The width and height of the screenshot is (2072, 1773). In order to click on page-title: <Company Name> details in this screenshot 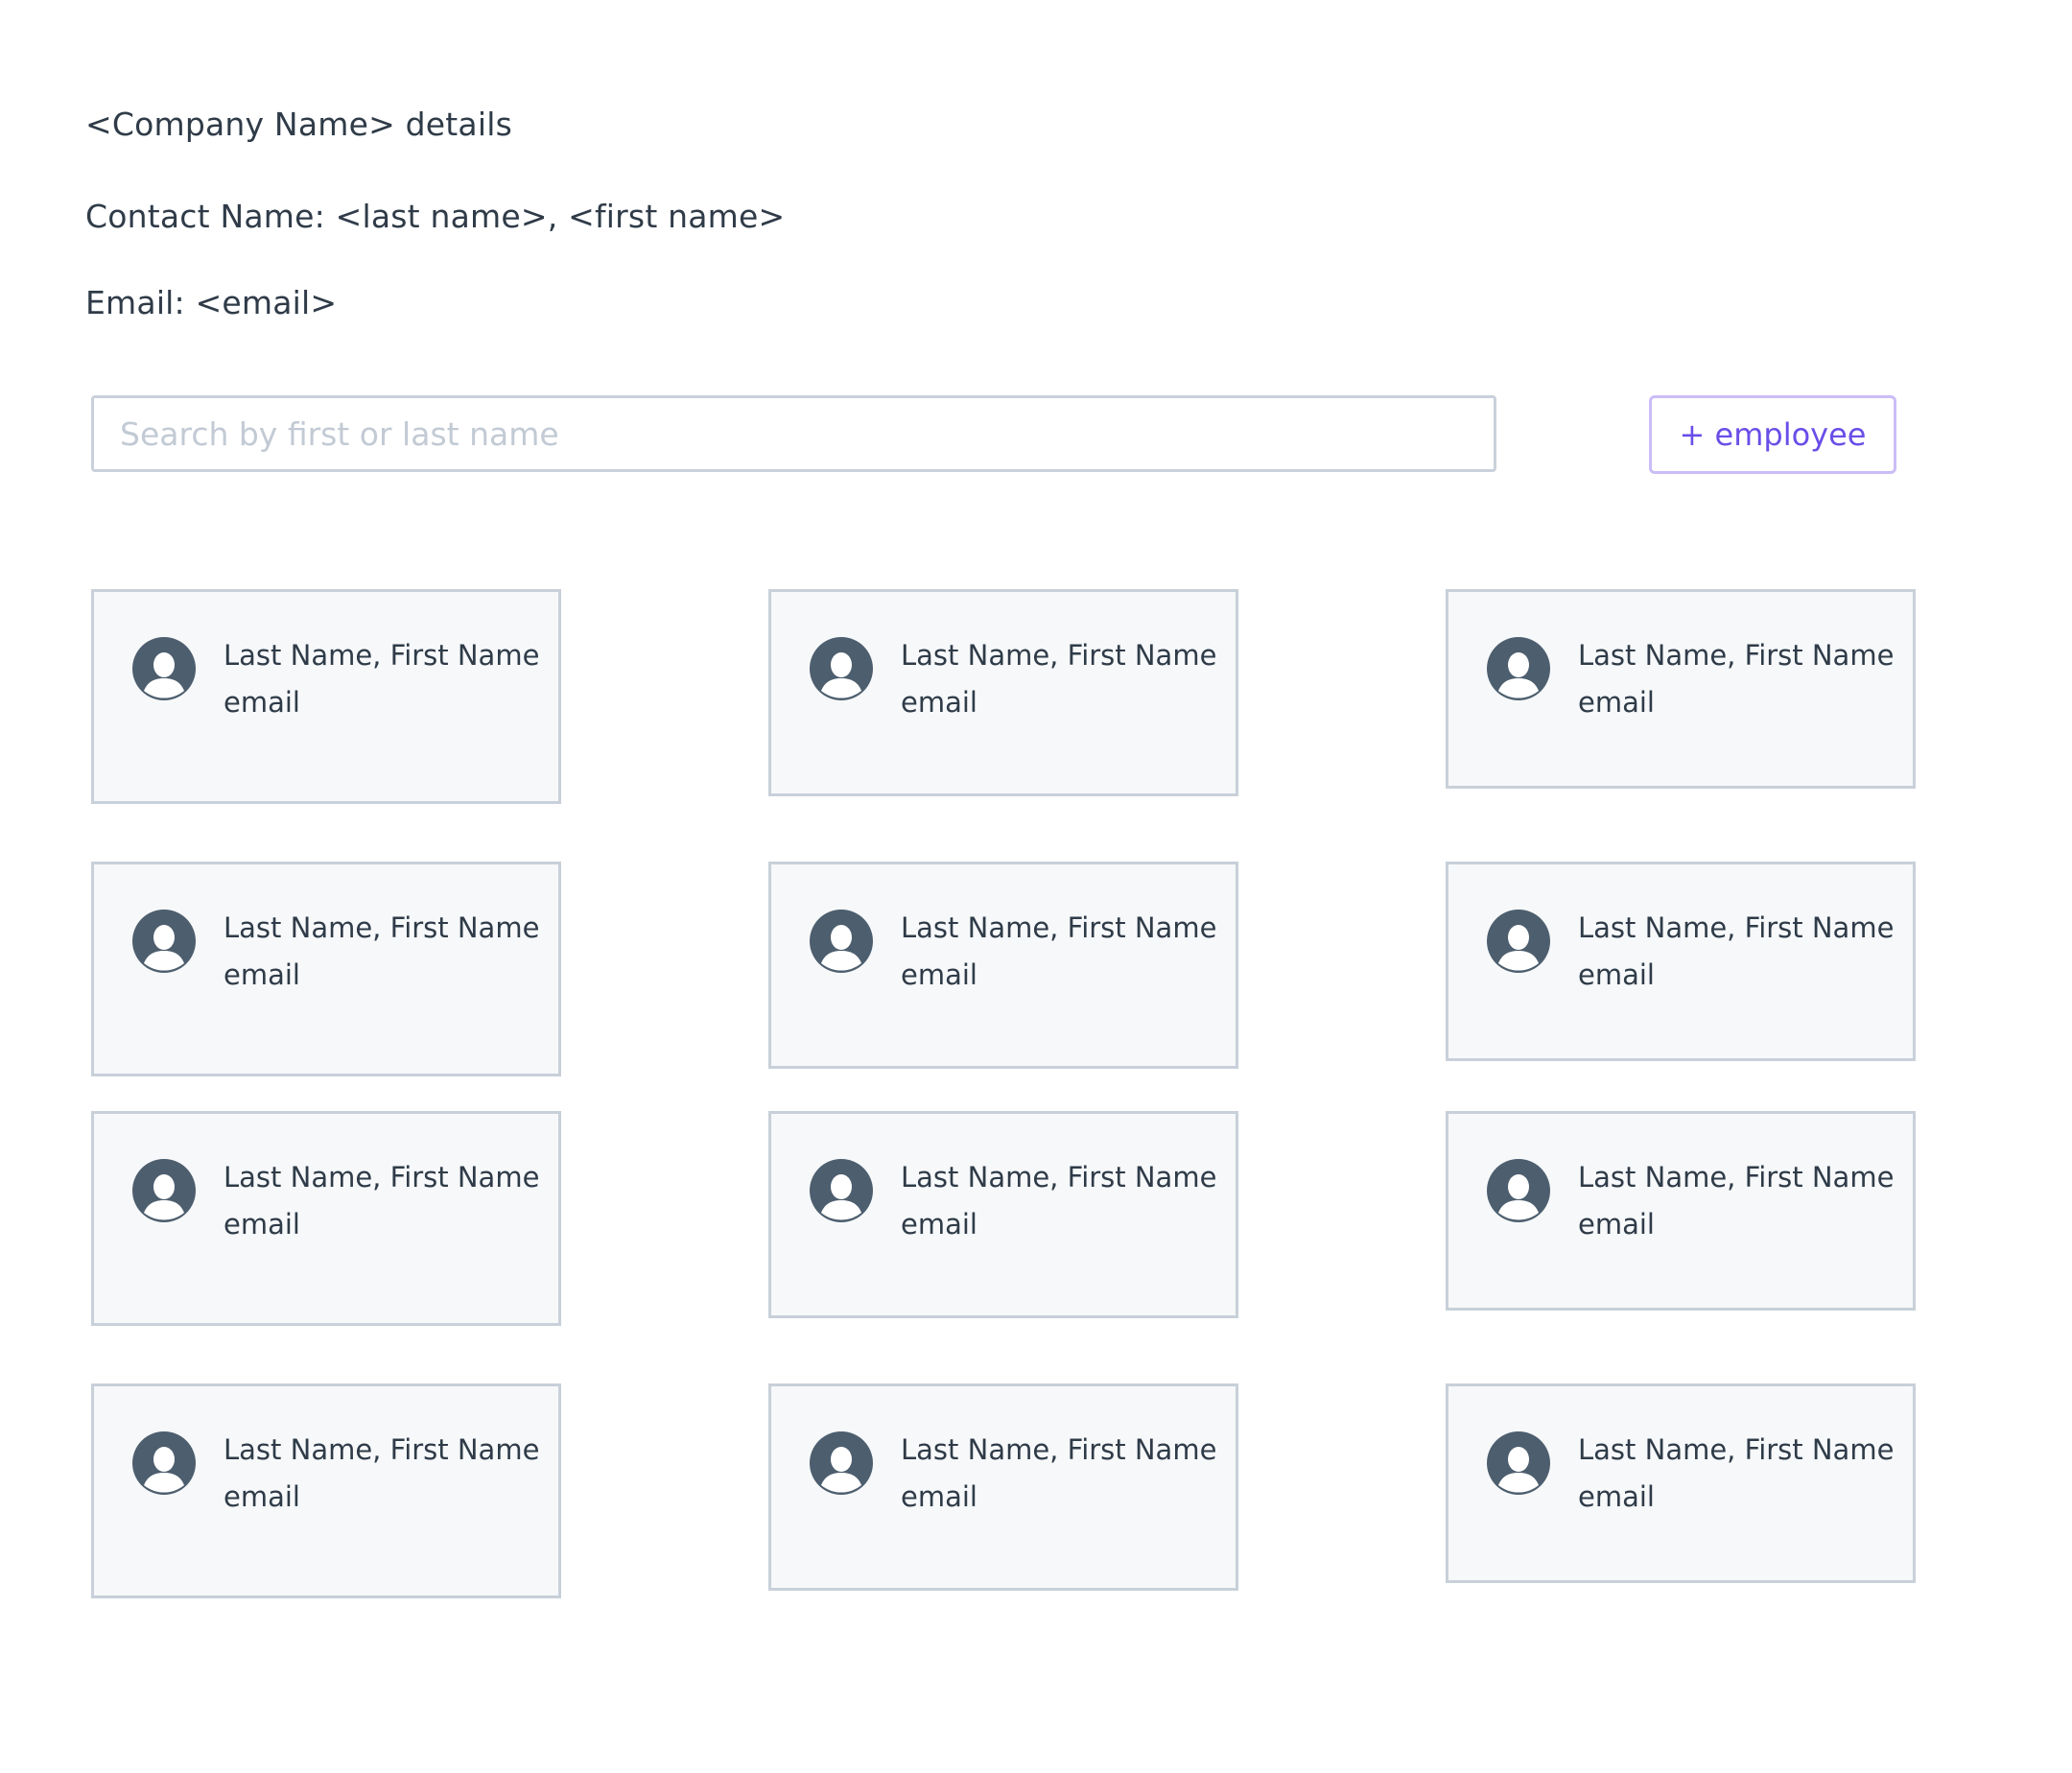, I will do `click(298, 124)`.